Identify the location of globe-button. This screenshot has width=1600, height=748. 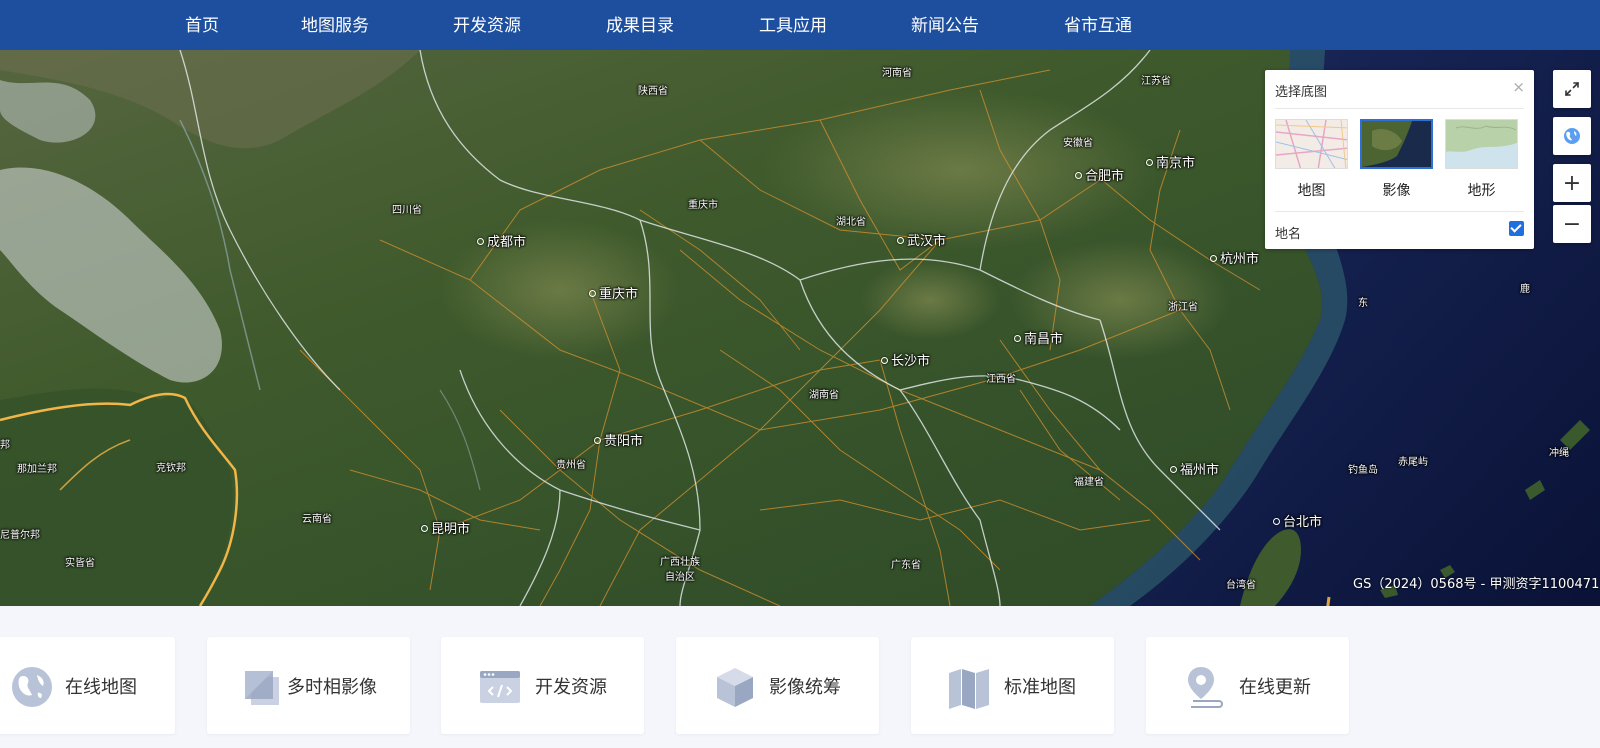
(1572, 136).